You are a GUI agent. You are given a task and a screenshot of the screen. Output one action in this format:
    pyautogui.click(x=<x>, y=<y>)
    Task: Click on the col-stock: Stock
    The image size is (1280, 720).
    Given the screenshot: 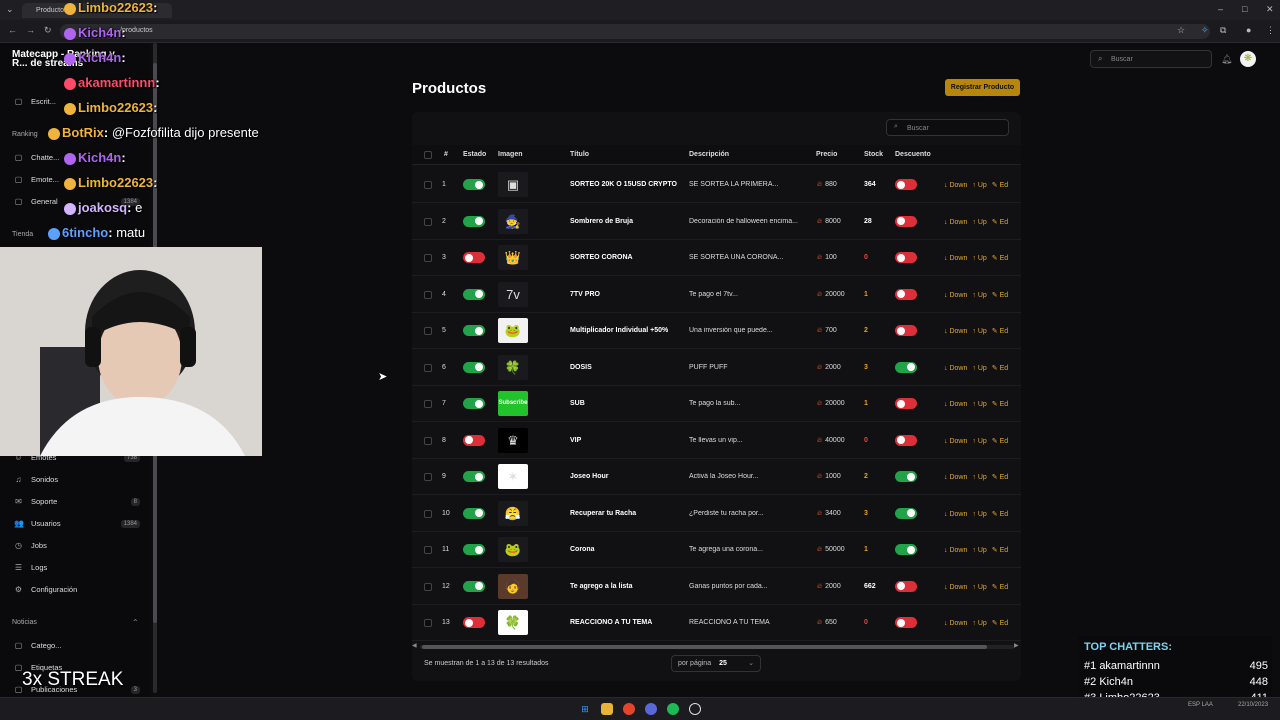 What is the action you would take?
    pyautogui.click(x=873, y=154)
    